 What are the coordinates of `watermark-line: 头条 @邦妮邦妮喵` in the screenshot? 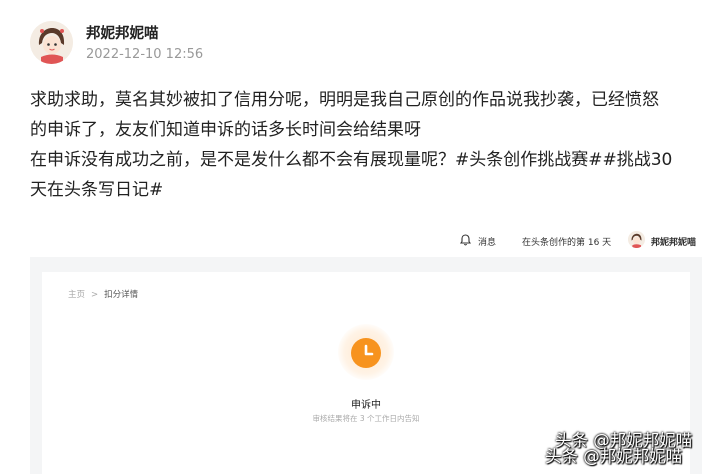 It's located at (614, 456).